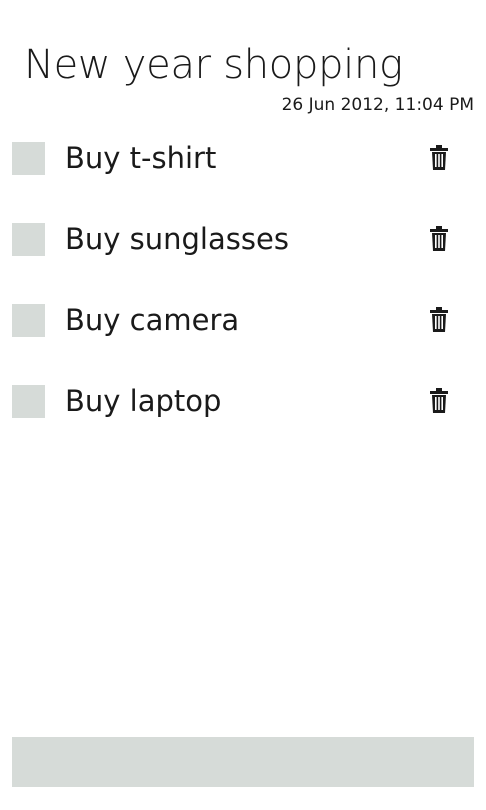 This screenshot has height=810, width=486. Describe the element at coordinates (243, 762) in the screenshot. I see `bottom-input-bar` at that location.